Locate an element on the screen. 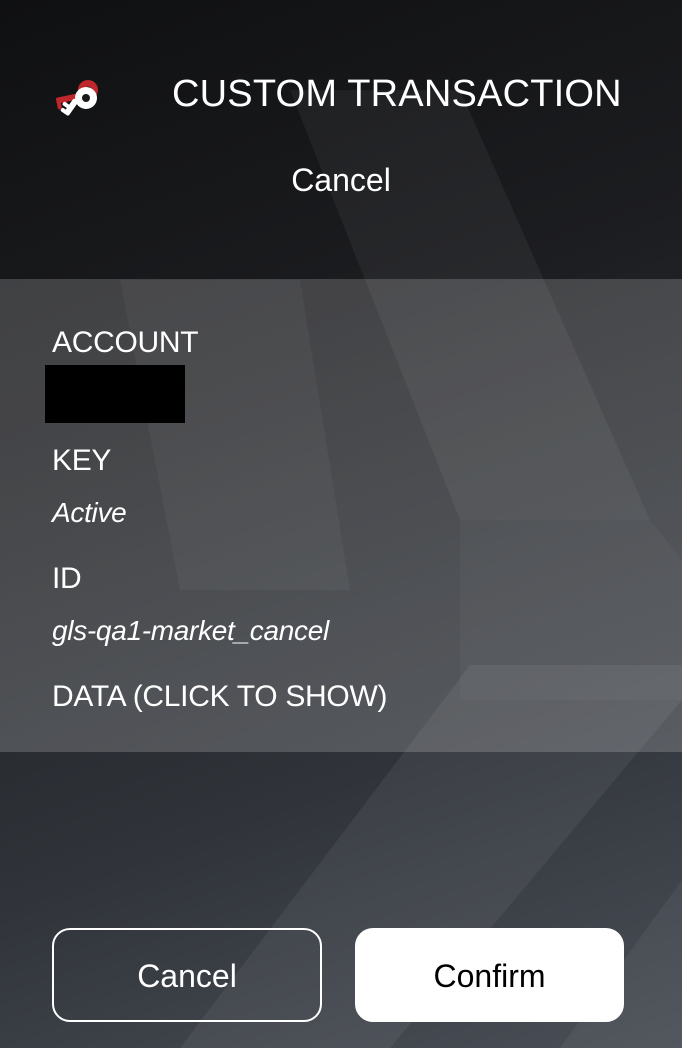  key-label: KEY is located at coordinates (82, 460).